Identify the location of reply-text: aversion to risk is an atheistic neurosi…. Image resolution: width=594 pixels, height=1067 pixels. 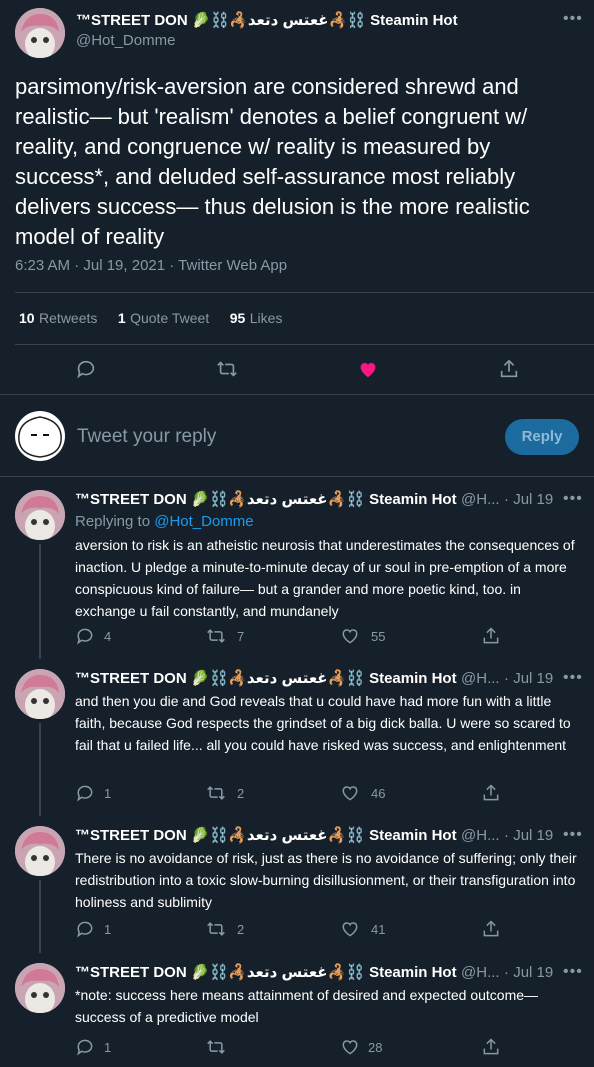
(325, 578).